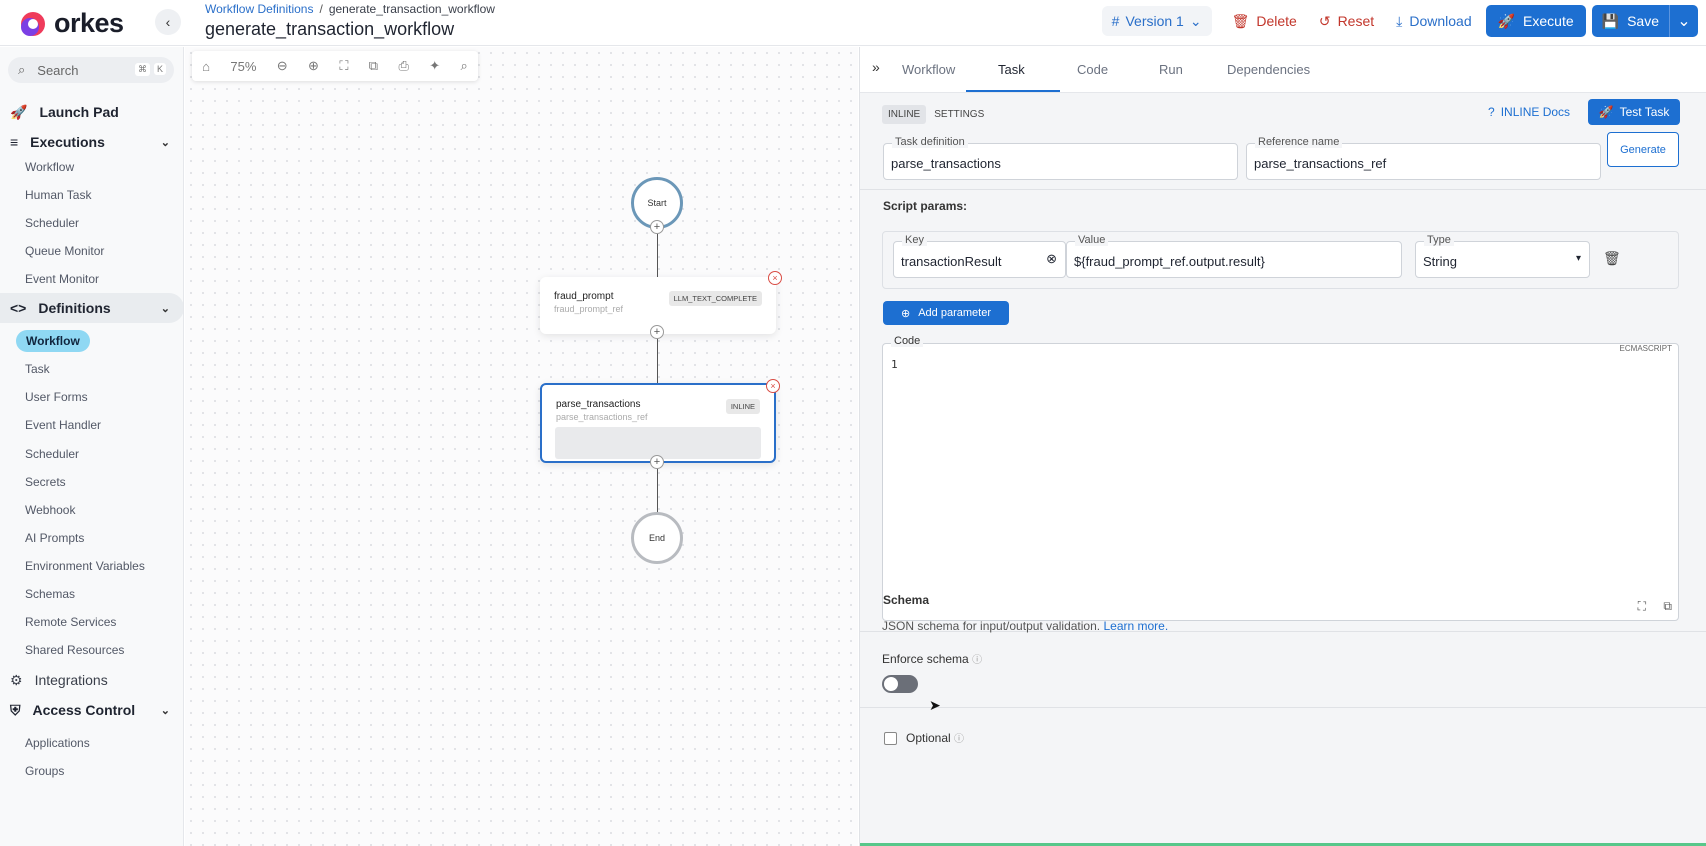 The width and height of the screenshot is (1706, 846). Describe the element at coordinates (313, 66) in the screenshot. I see `zoom-in-icon: ⊕` at that location.